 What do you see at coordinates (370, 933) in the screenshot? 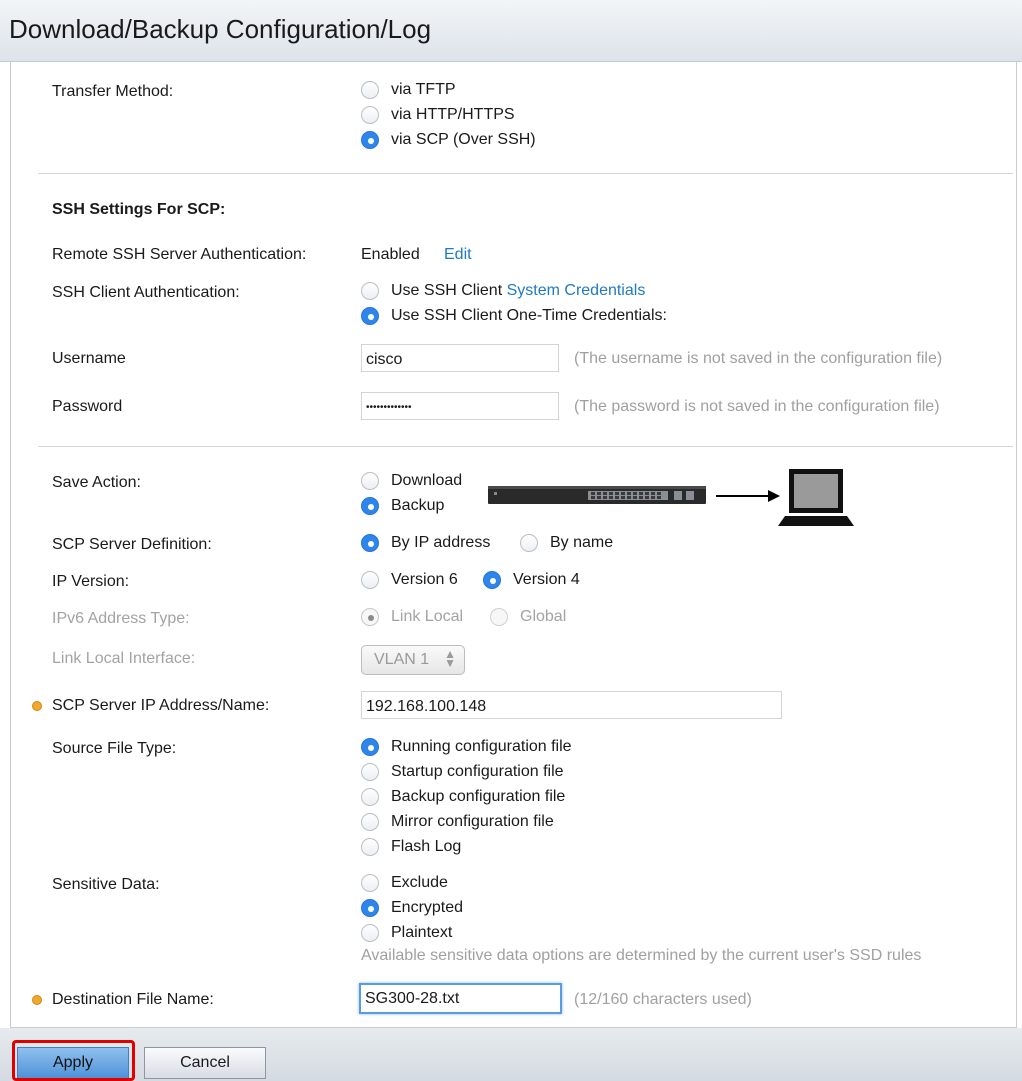
I see `sensitive-plaintext-radio` at bounding box center [370, 933].